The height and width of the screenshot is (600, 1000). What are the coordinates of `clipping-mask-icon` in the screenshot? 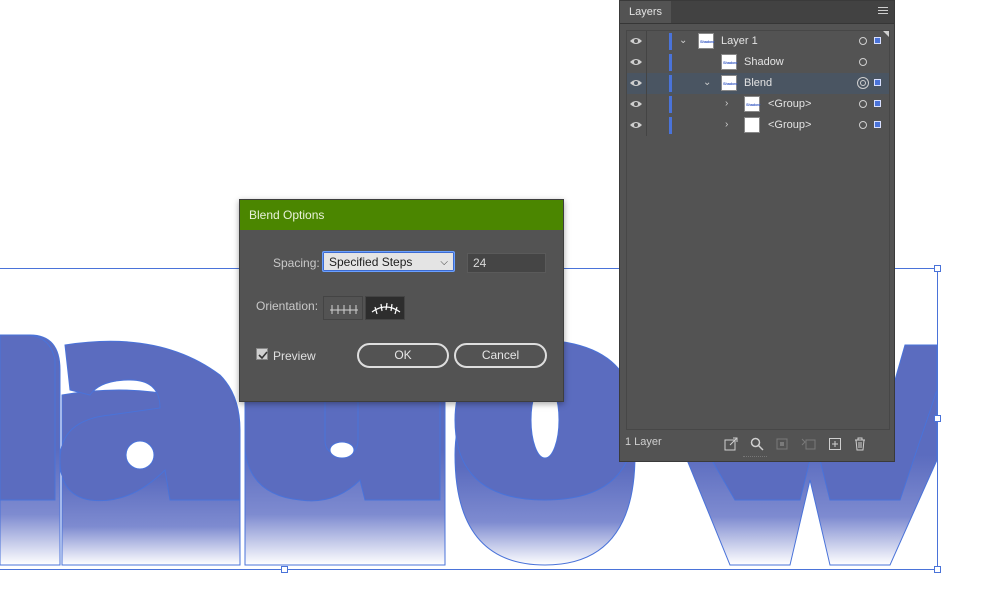 It's located at (782, 444).